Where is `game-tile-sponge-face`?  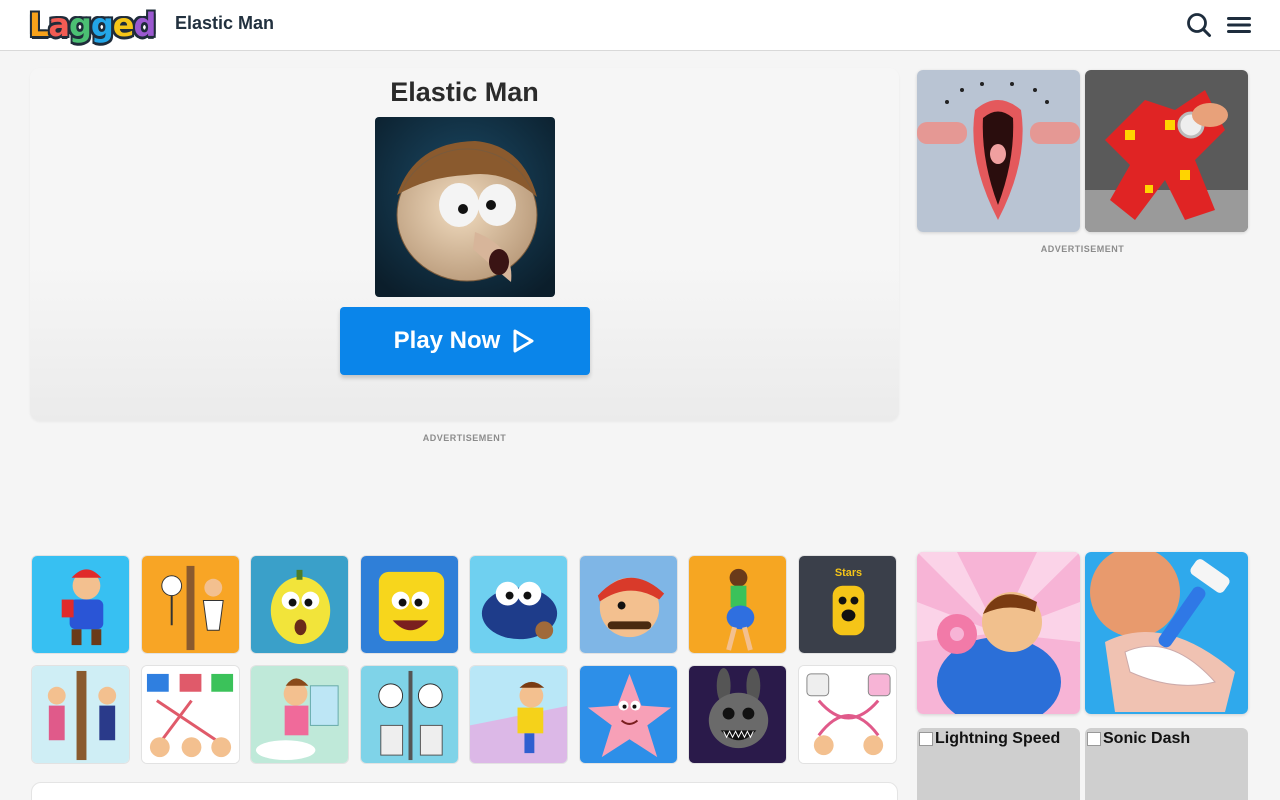 game-tile-sponge-face is located at coordinates (409, 604).